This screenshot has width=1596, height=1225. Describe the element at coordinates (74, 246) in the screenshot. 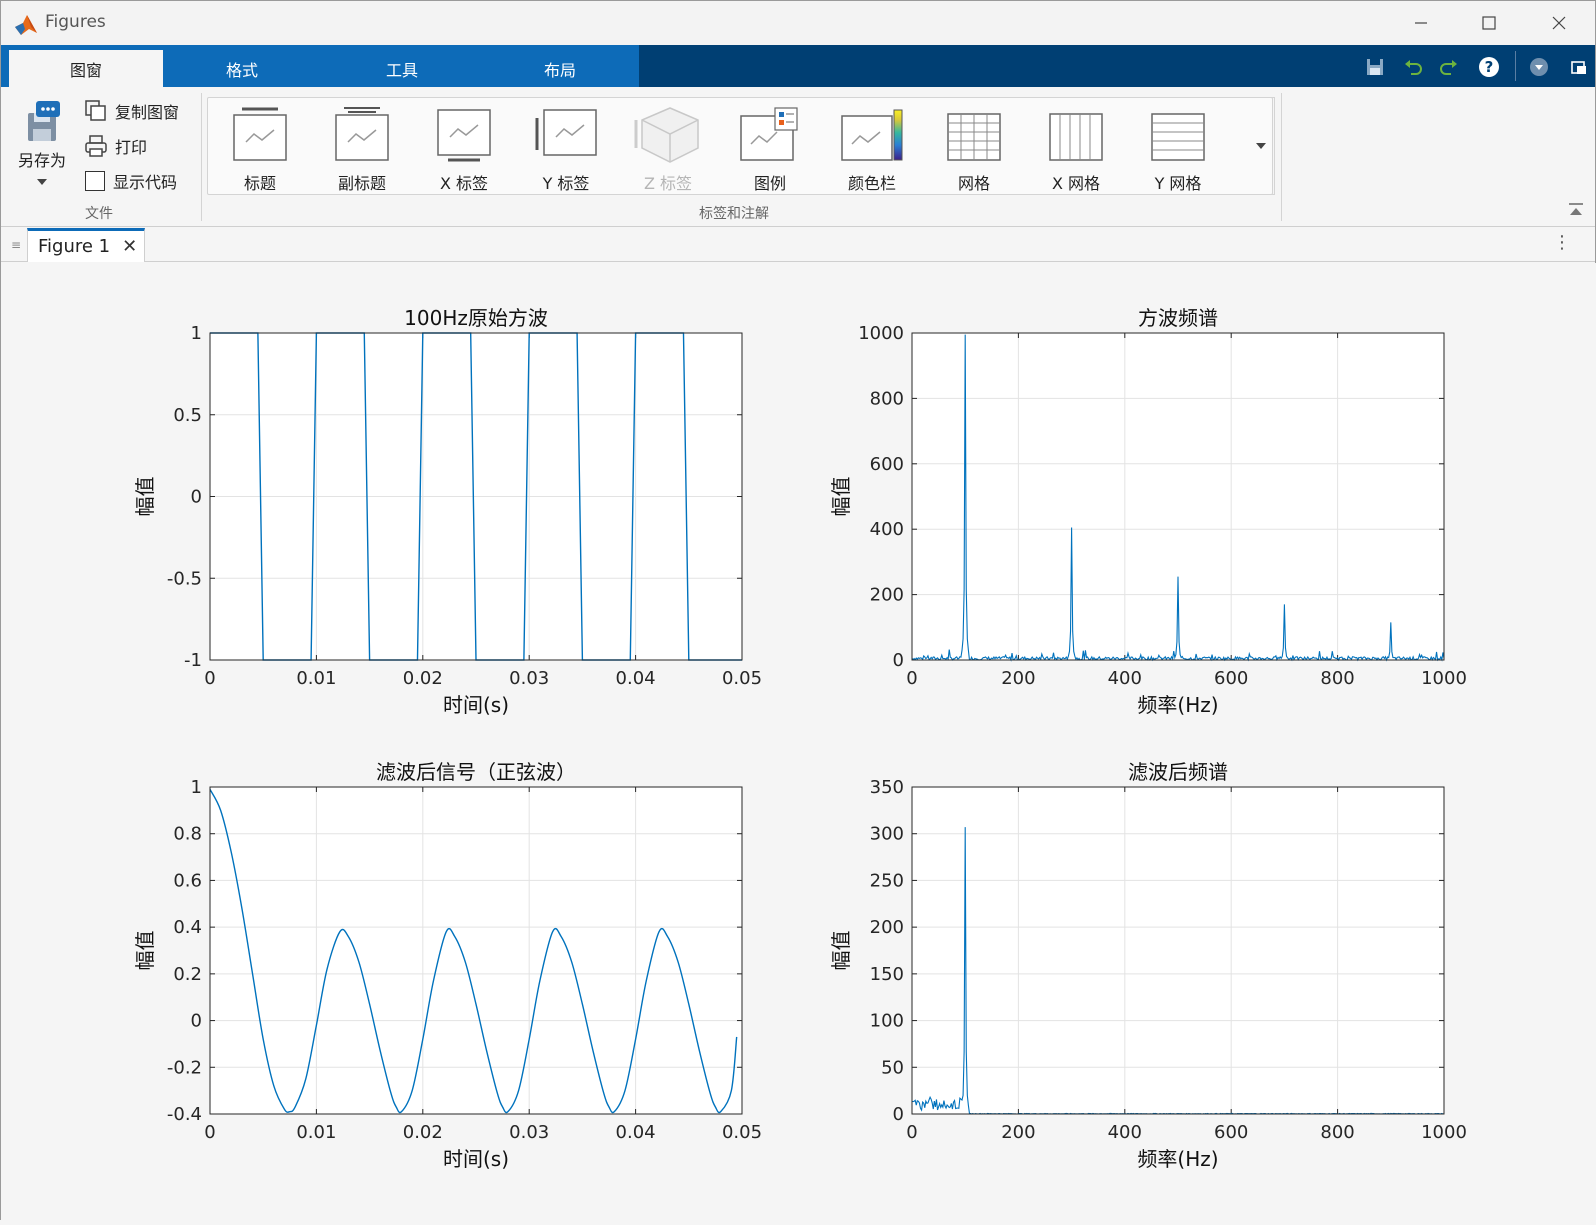

I see `figure-tab-label: Figure 1` at that location.